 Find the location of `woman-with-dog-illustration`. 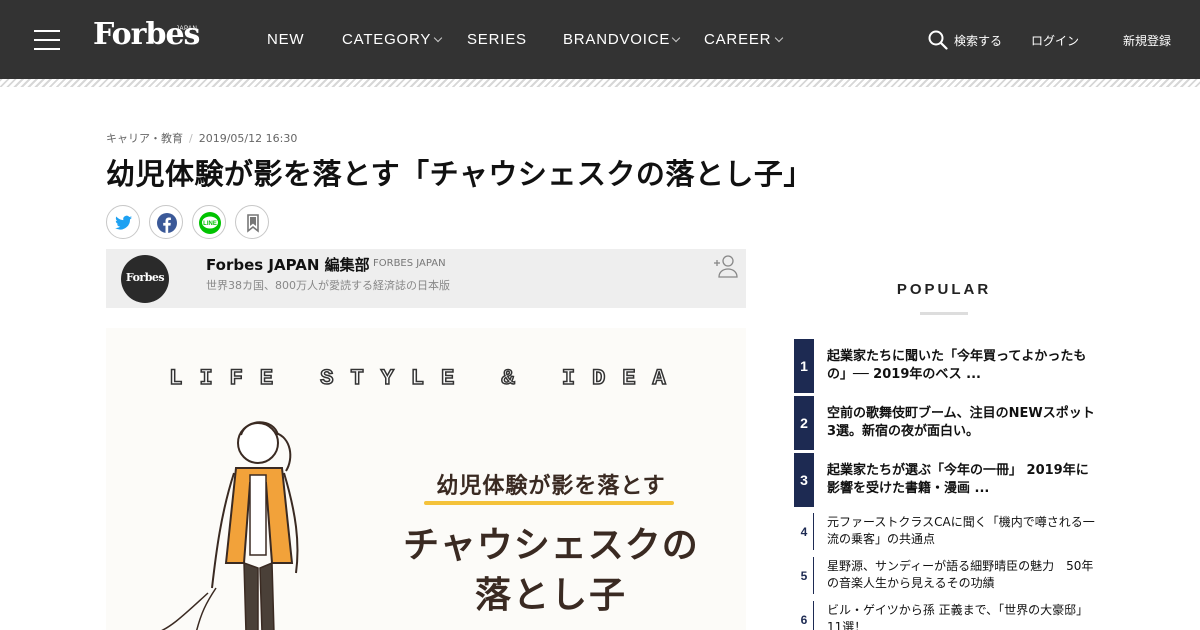

woman-with-dog-illustration is located at coordinates (230, 525).